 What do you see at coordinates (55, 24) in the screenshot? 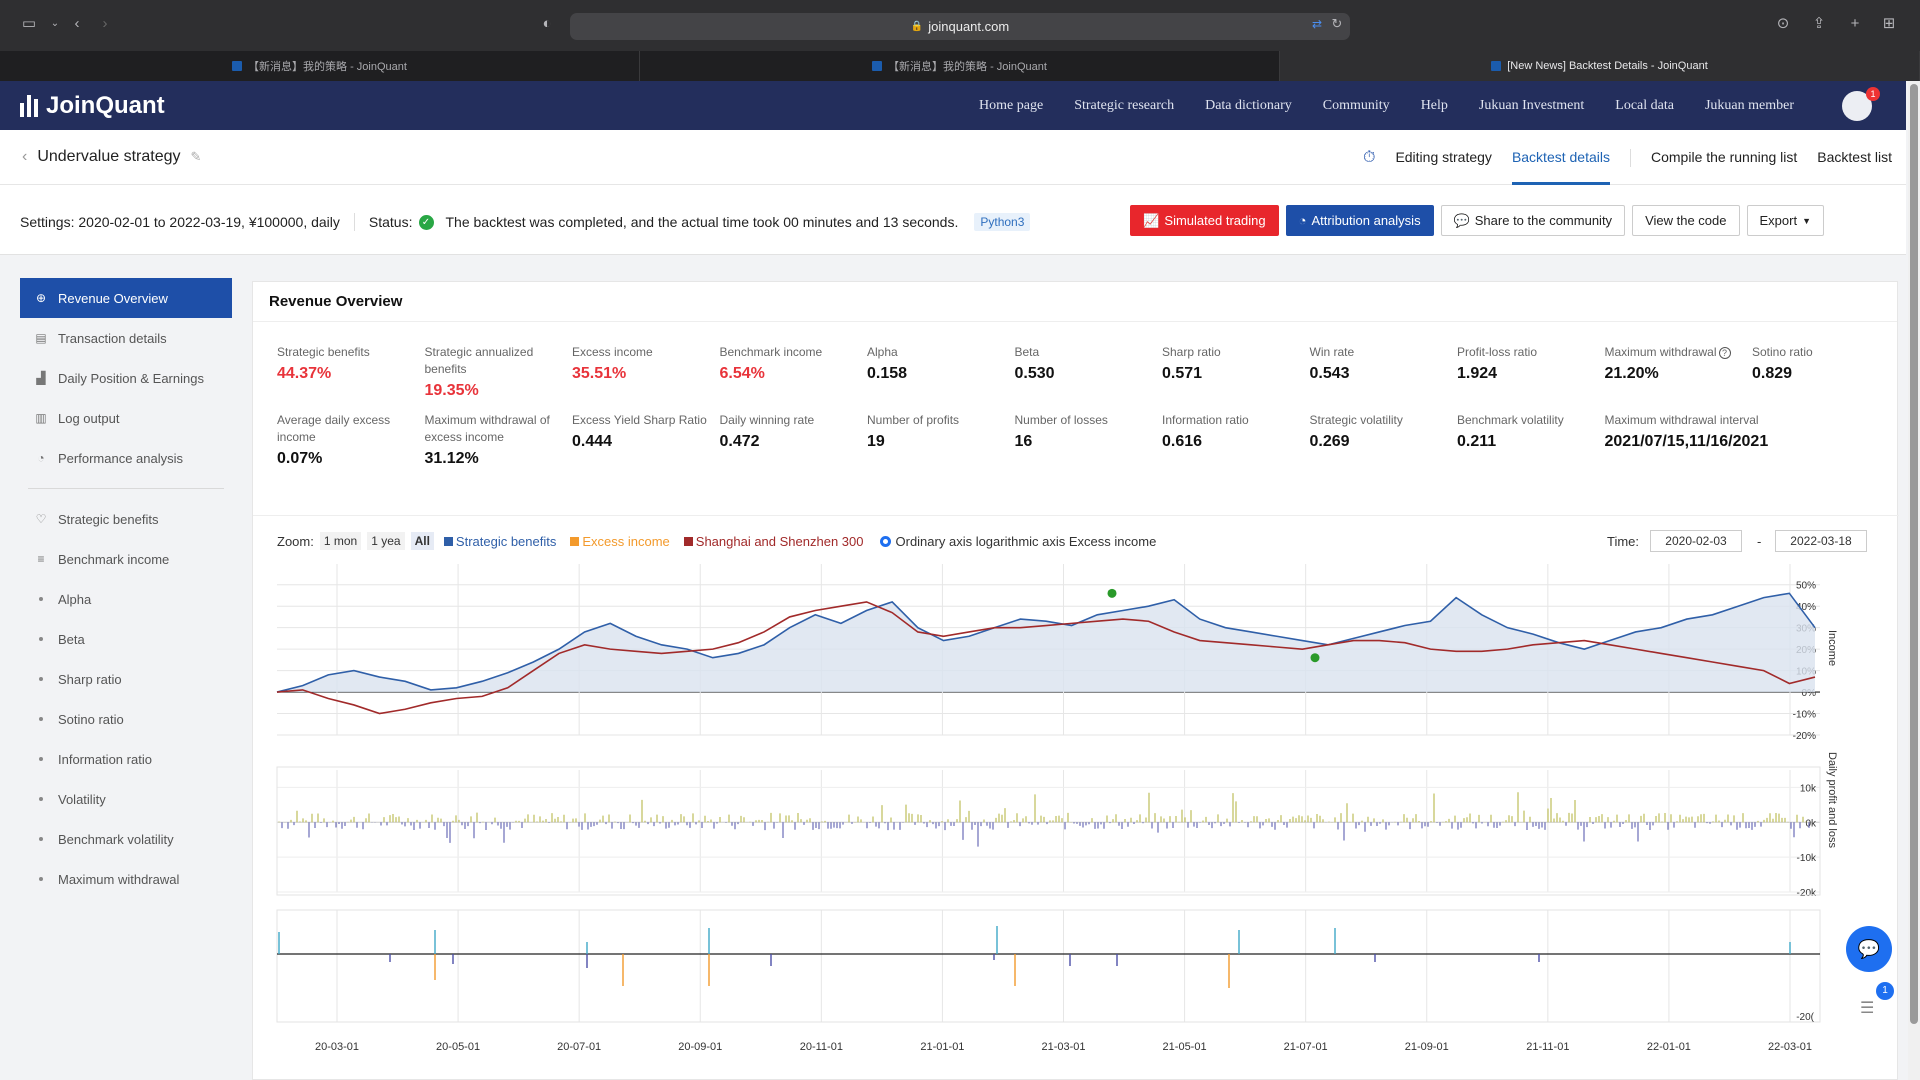
I see `chevron-down-icon: ⌄` at bounding box center [55, 24].